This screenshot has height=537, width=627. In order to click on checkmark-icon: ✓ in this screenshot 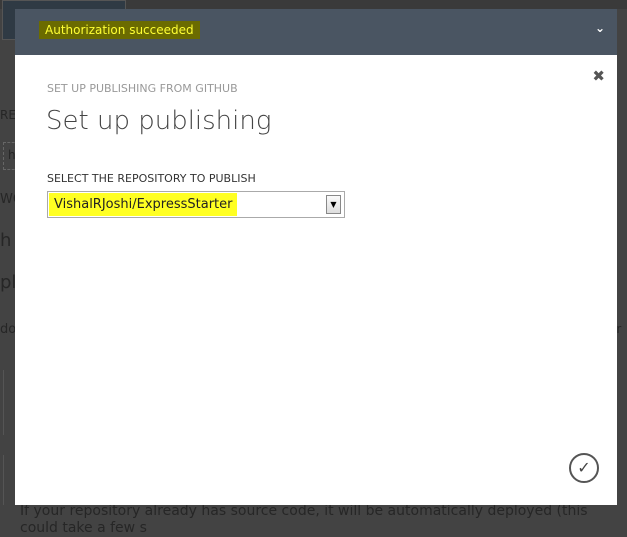, I will do `click(584, 467)`.